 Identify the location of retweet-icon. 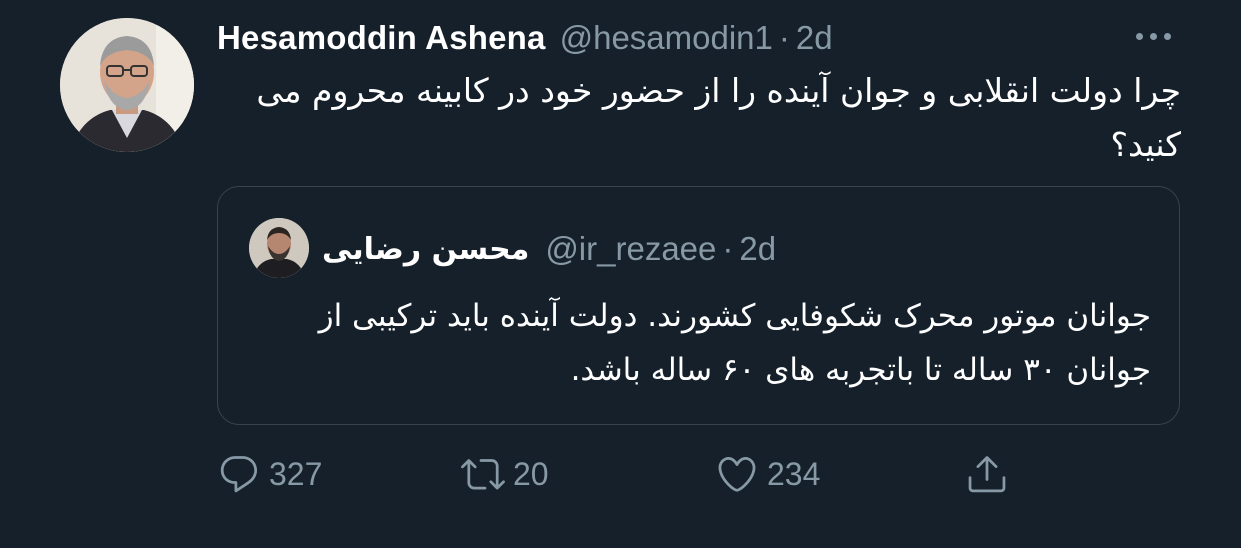
(483, 474).